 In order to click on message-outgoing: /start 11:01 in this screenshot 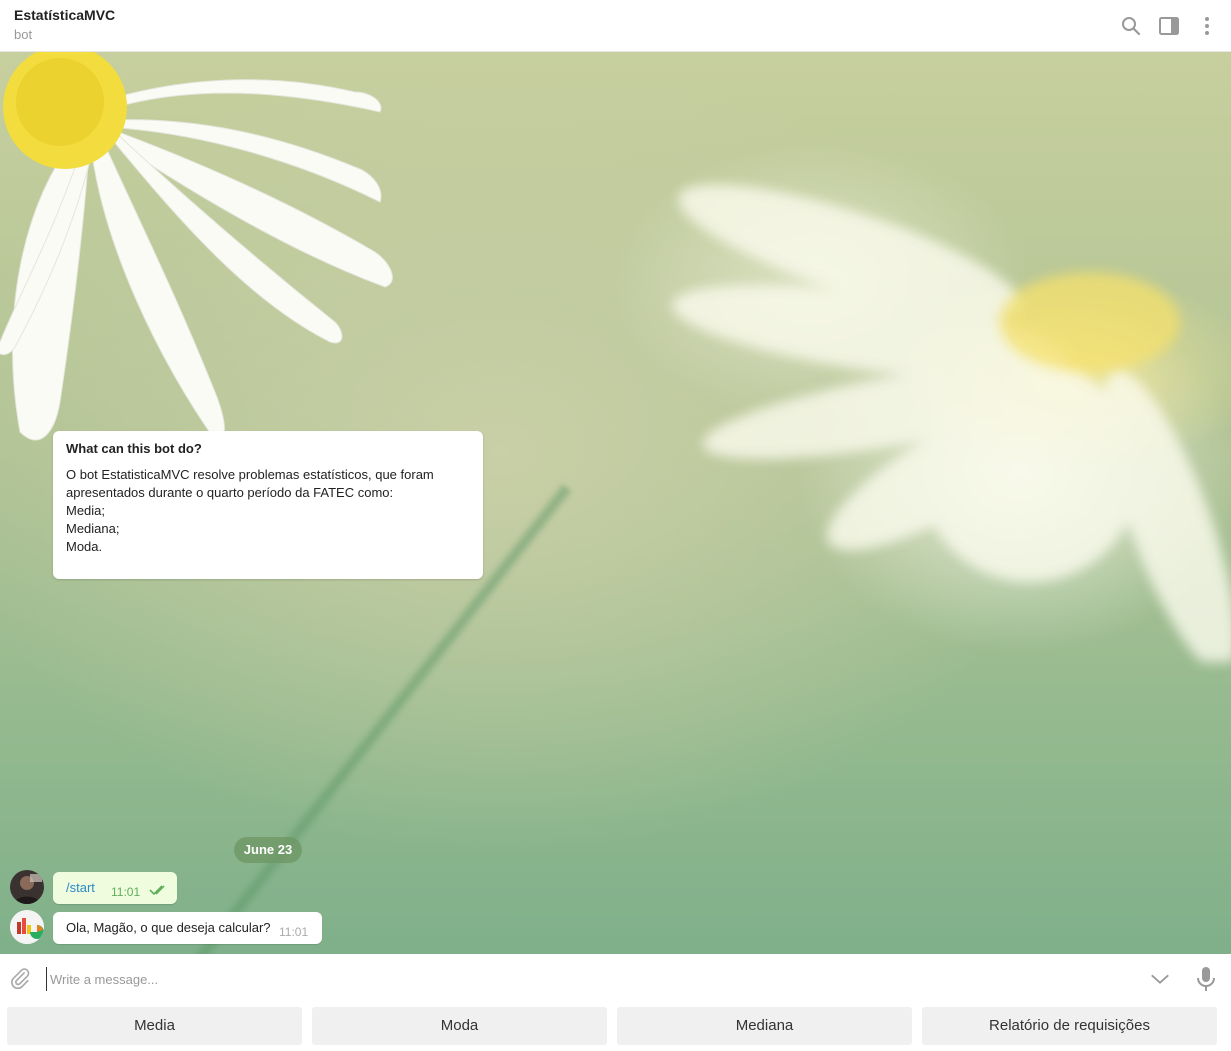, I will do `click(115, 888)`.